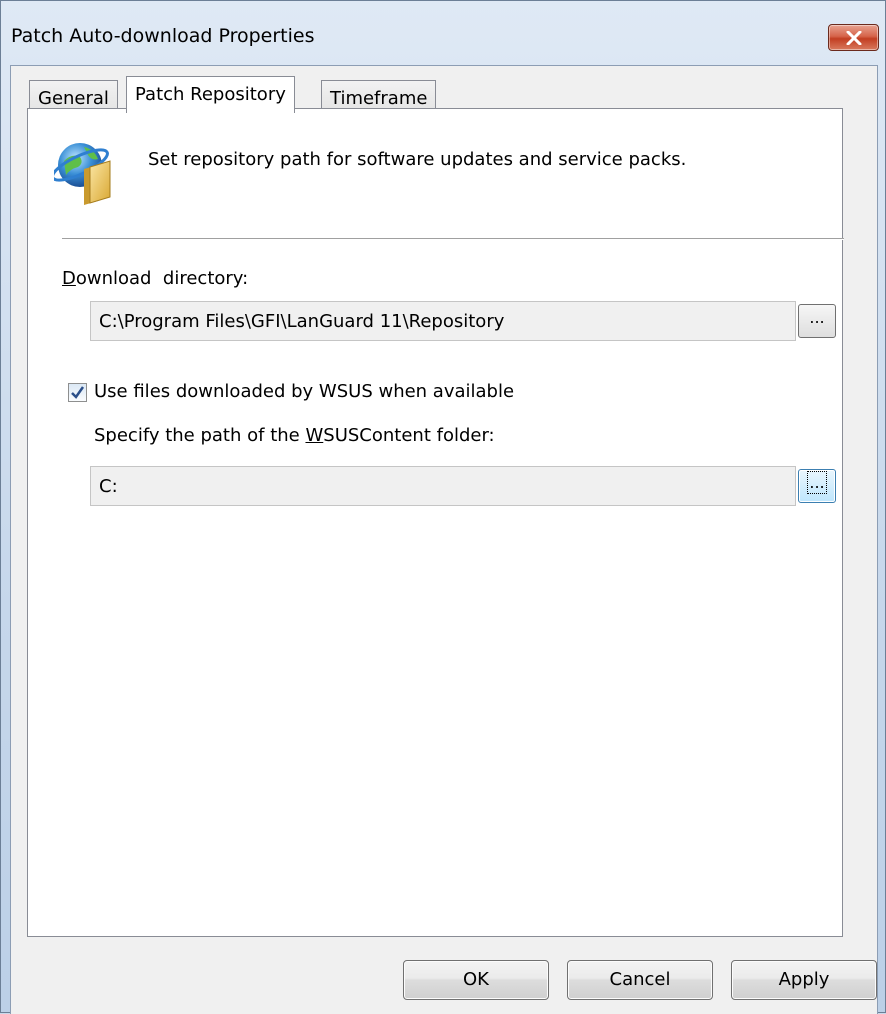 The height and width of the screenshot is (1014, 886). I want to click on checkmark-icon, so click(78, 392).